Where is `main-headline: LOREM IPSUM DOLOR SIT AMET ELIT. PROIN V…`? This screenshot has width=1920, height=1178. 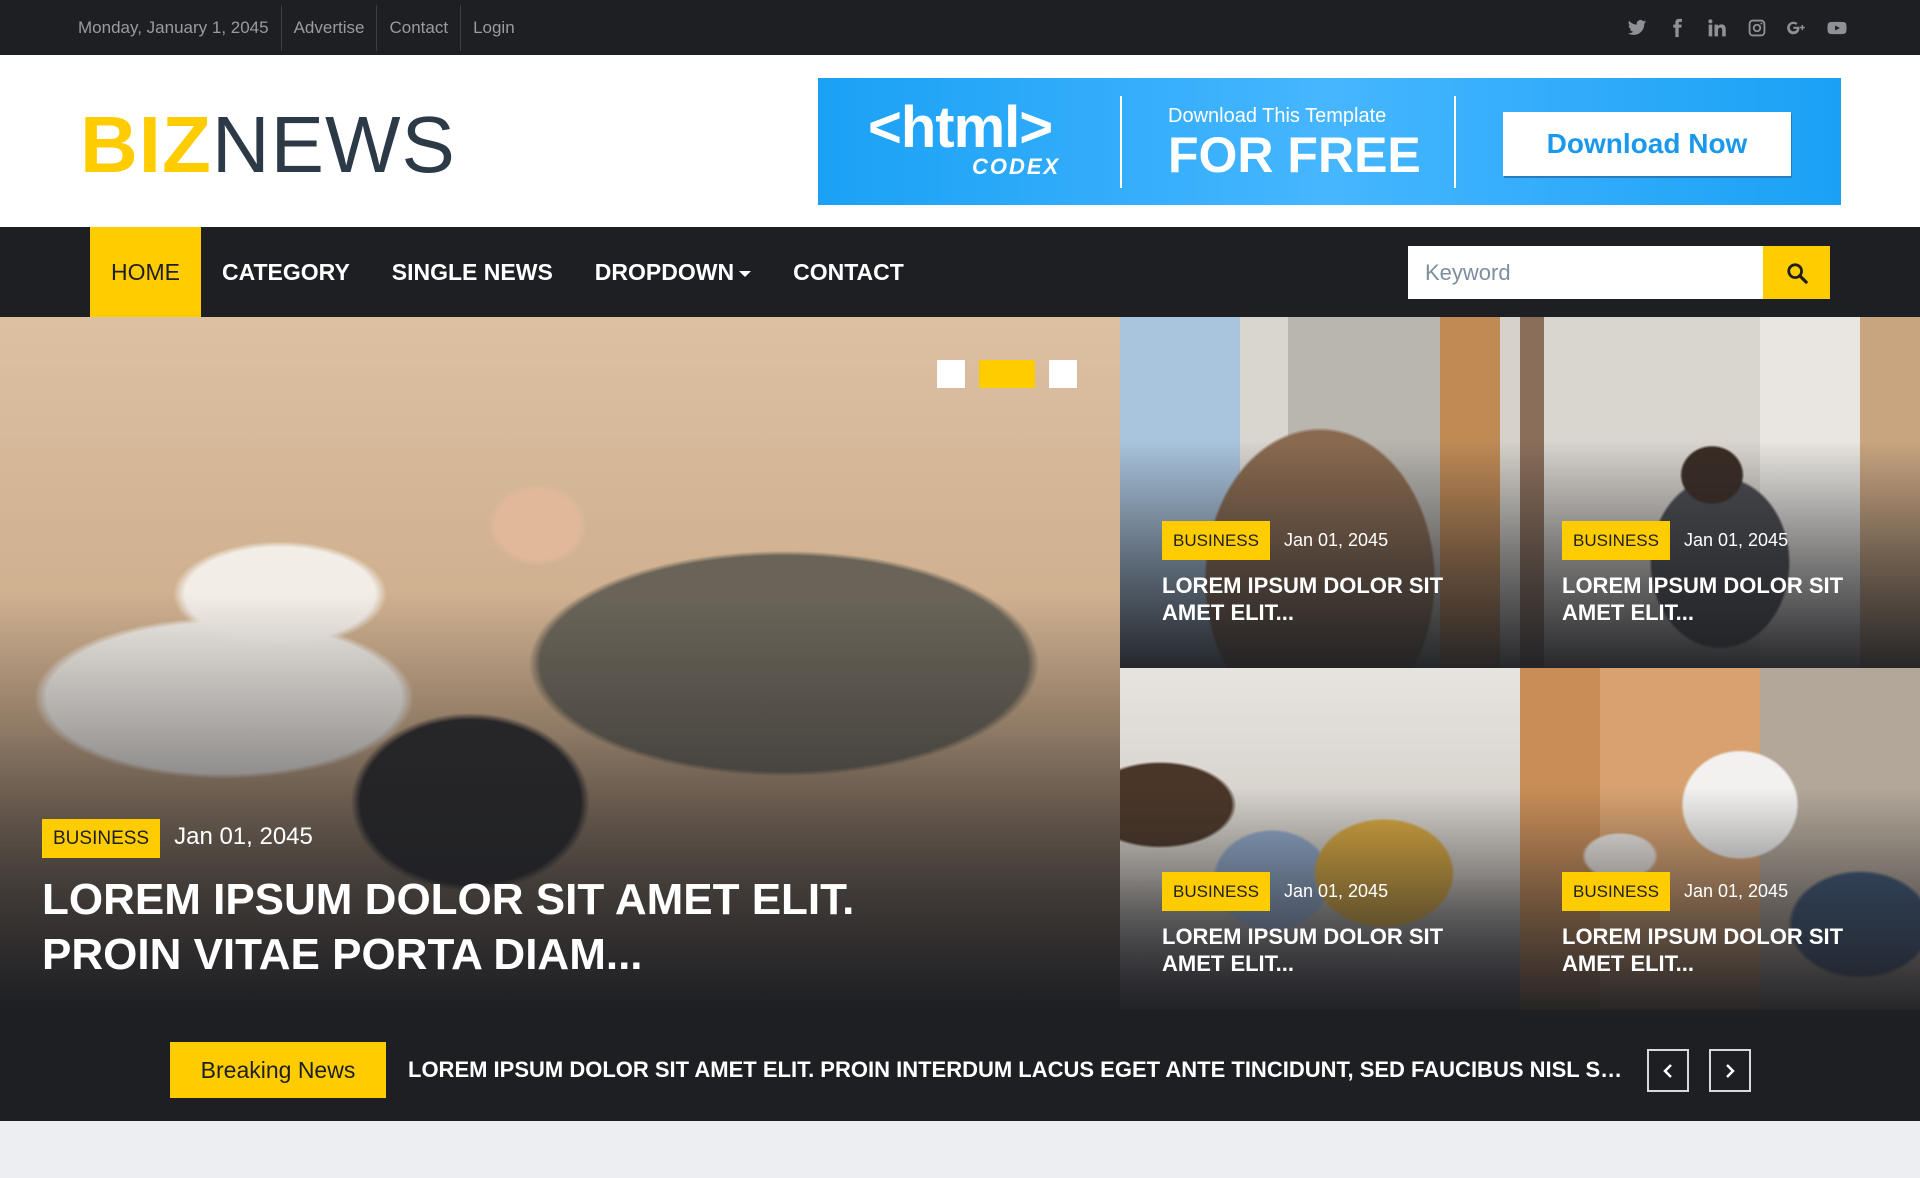
main-headline: LOREM IPSUM DOLOR SIT AMET ELIT. PROIN V… is located at coordinates (448, 927).